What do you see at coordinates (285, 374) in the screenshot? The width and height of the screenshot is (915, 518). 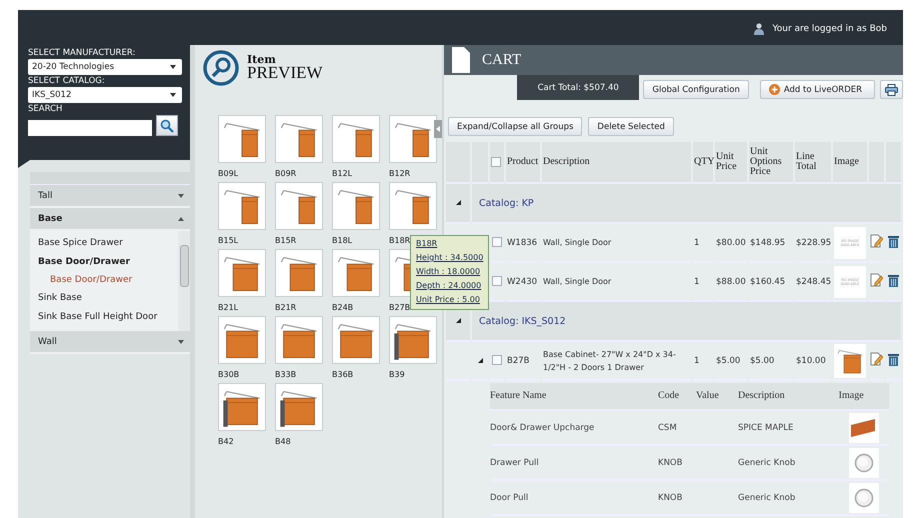 I see `product-code: B33B` at bounding box center [285, 374].